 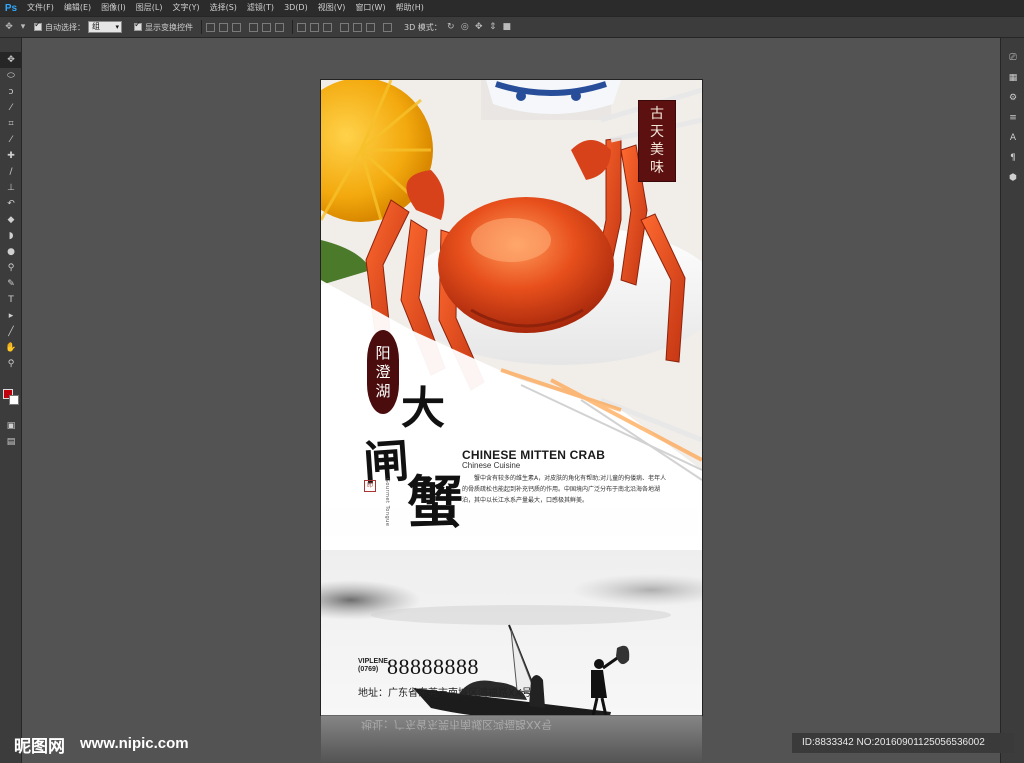 What do you see at coordinates (451, 27) in the screenshot?
I see `rotate-3d-icon: ↻` at bounding box center [451, 27].